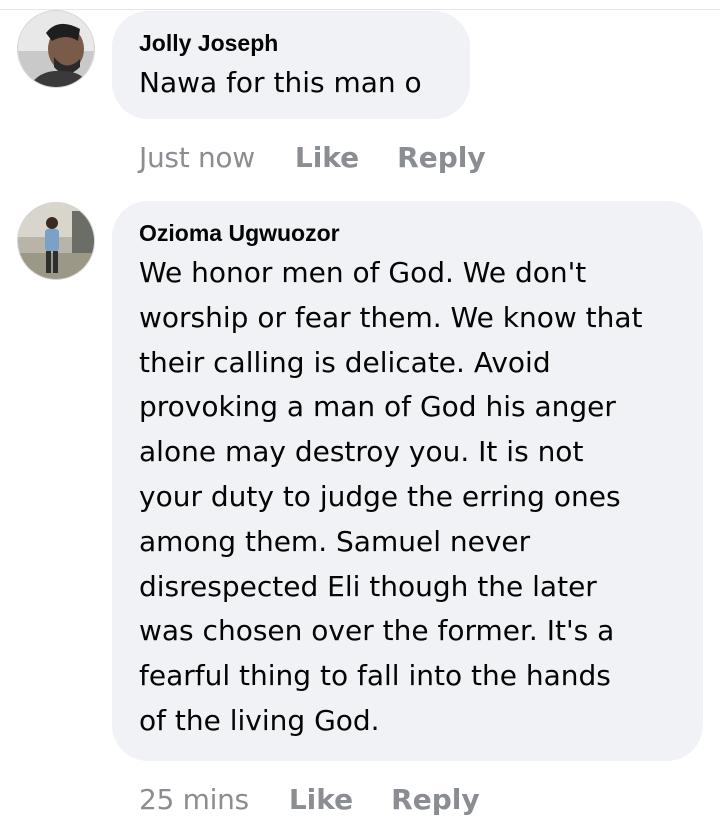 The width and height of the screenshot is (720, 824). I want to click on comment-actions: 25 mins Like Reply, so click(309, 799).